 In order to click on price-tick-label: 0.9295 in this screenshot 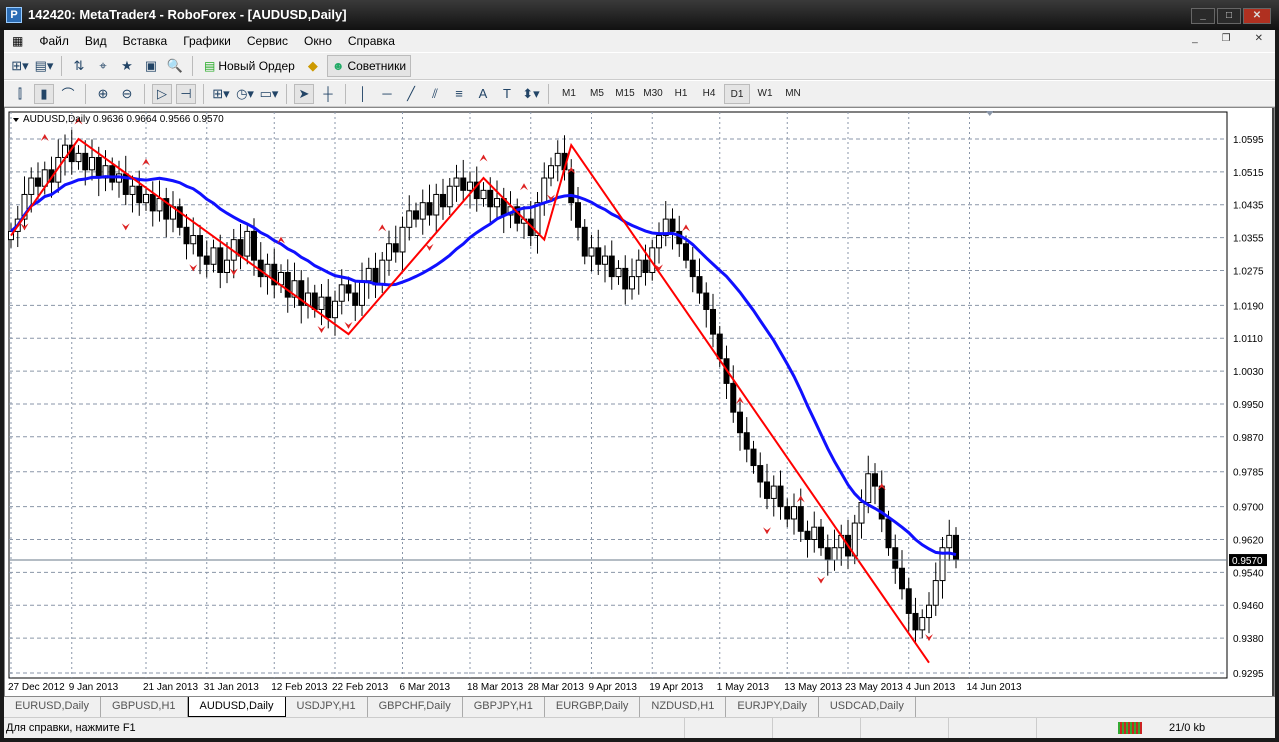, I will do `click(1248, 674)`.